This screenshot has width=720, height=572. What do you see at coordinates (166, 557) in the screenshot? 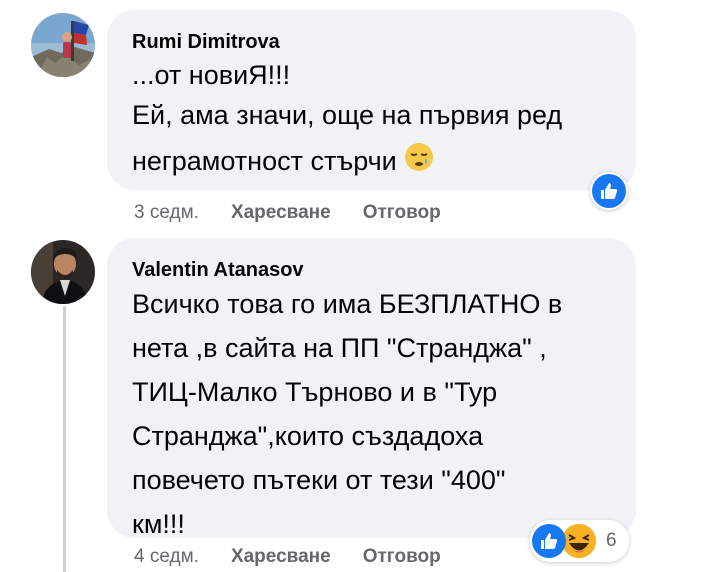
I see `comment-timestamp: 4 седм.` at bounding box center [166, 557].